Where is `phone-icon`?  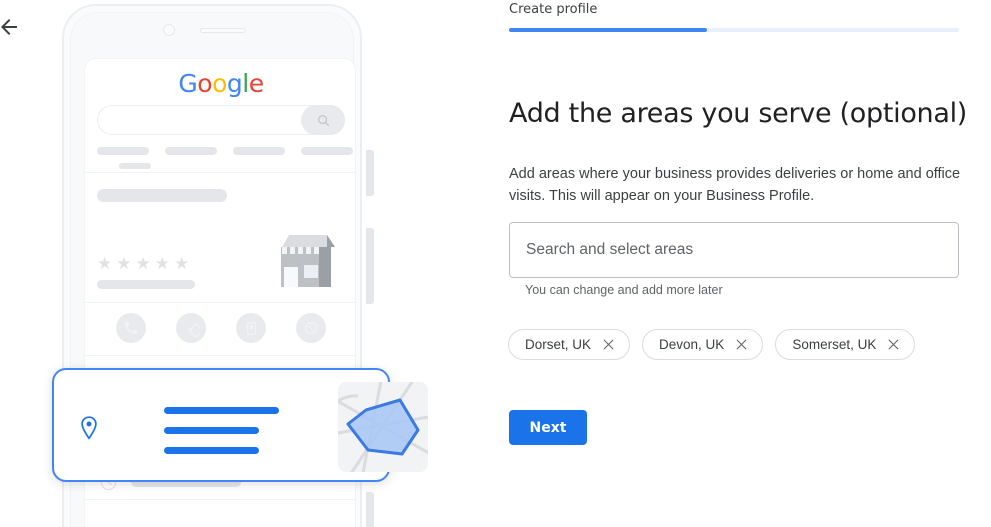
phone-icon is located at coordinates (131, 328).